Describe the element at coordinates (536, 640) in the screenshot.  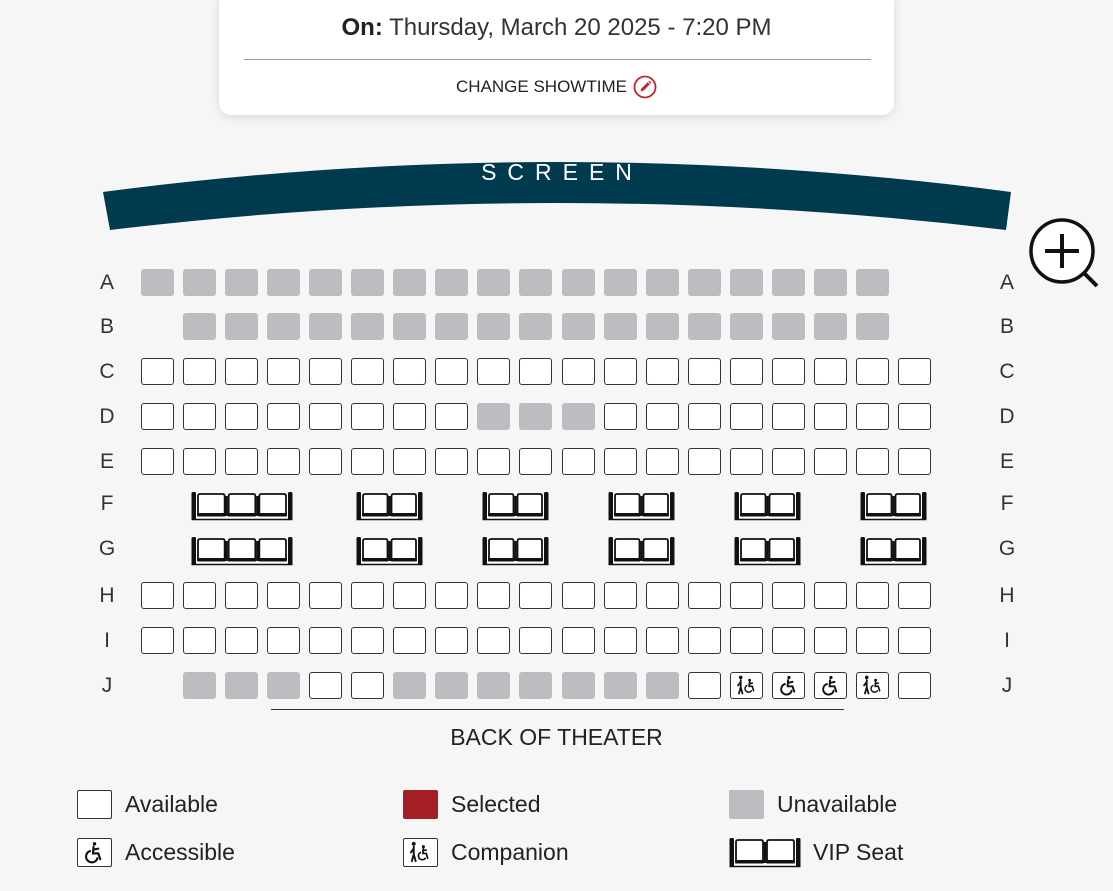
I see `seat-i10` at that location.